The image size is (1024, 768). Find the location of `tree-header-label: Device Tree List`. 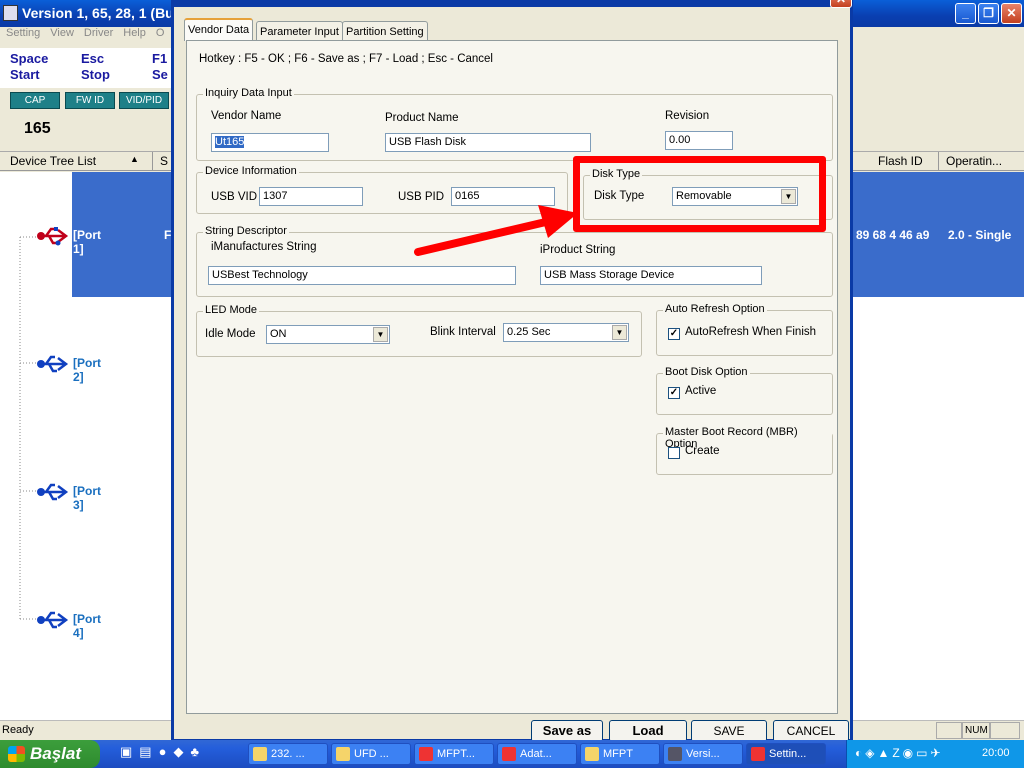

tree-header-label: Device Tree List is located at coordinates (53, 161).